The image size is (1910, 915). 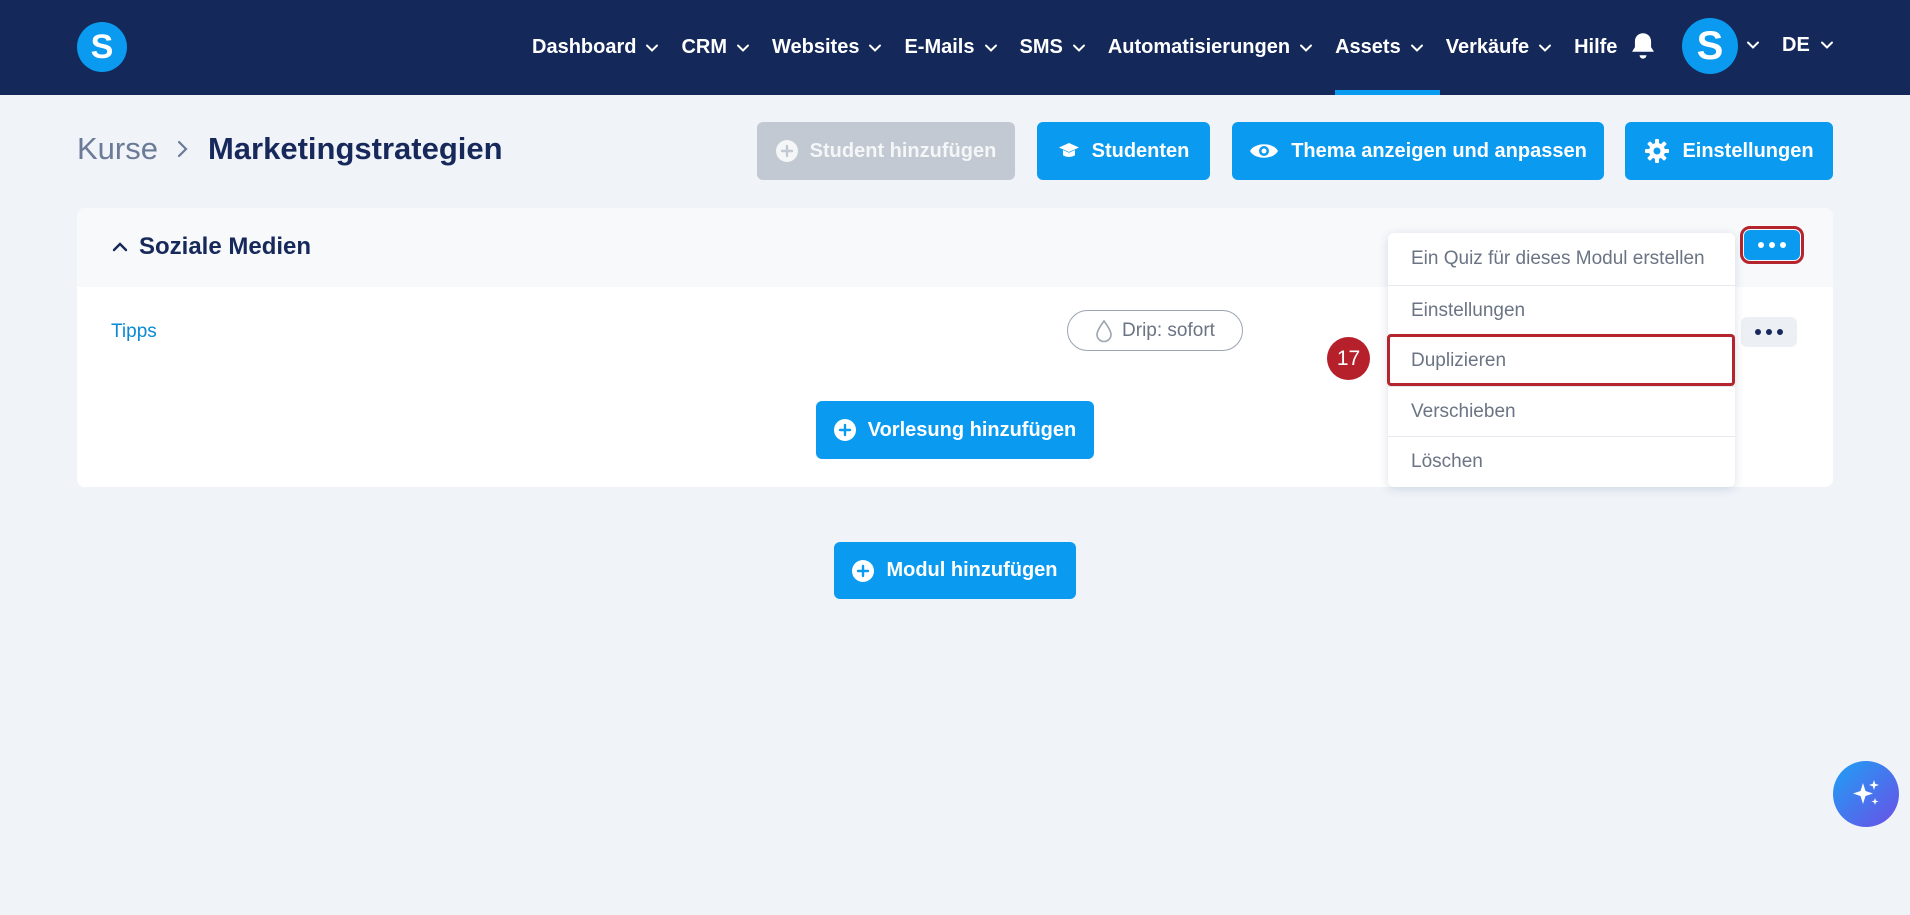 I want to click on module-title: Soziale Medien, so click(x=225, y=246).